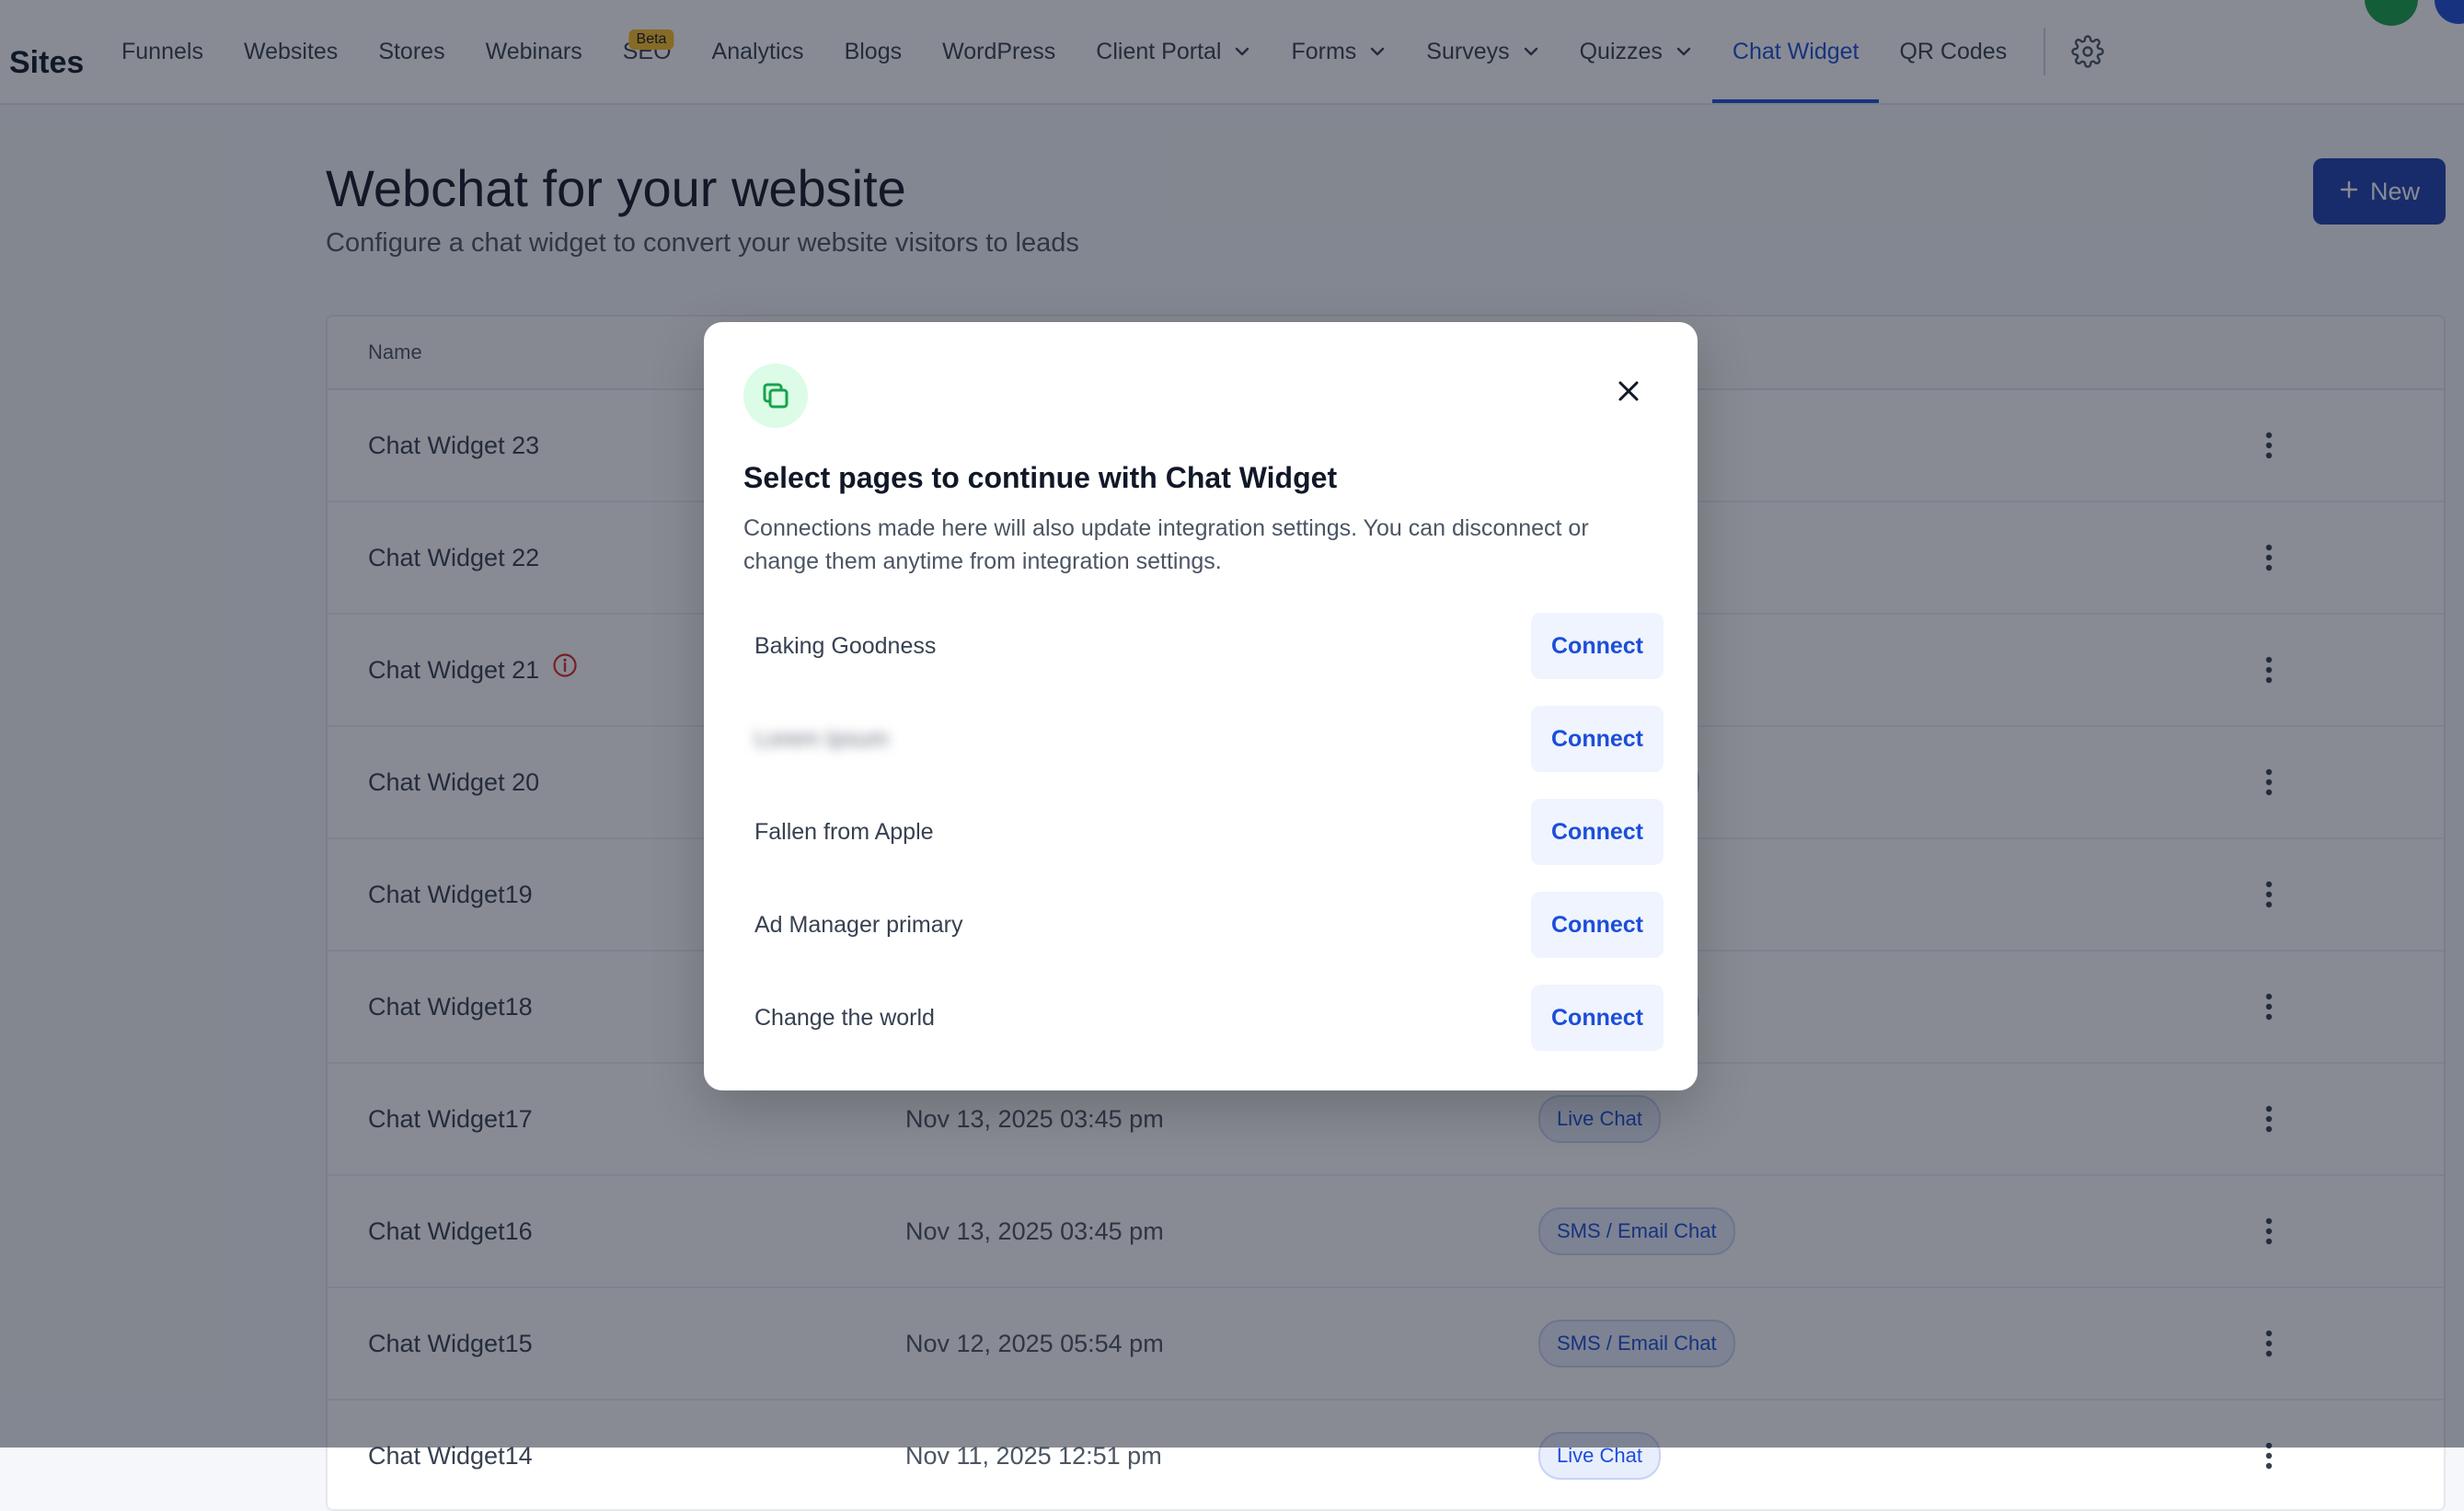  Describe the element at coordinates (844, 832) in the screenshot. I see `page-name: Fallen from Apple` at that location.